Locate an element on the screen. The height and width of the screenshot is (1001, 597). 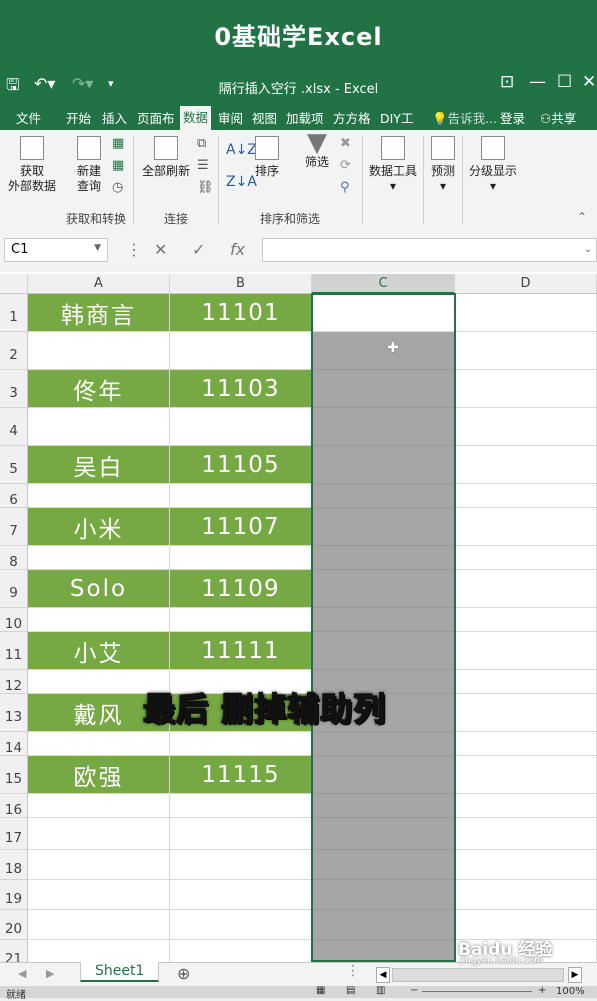
forecast-button: 预测 ▾ is located at coordinates (443, 165).